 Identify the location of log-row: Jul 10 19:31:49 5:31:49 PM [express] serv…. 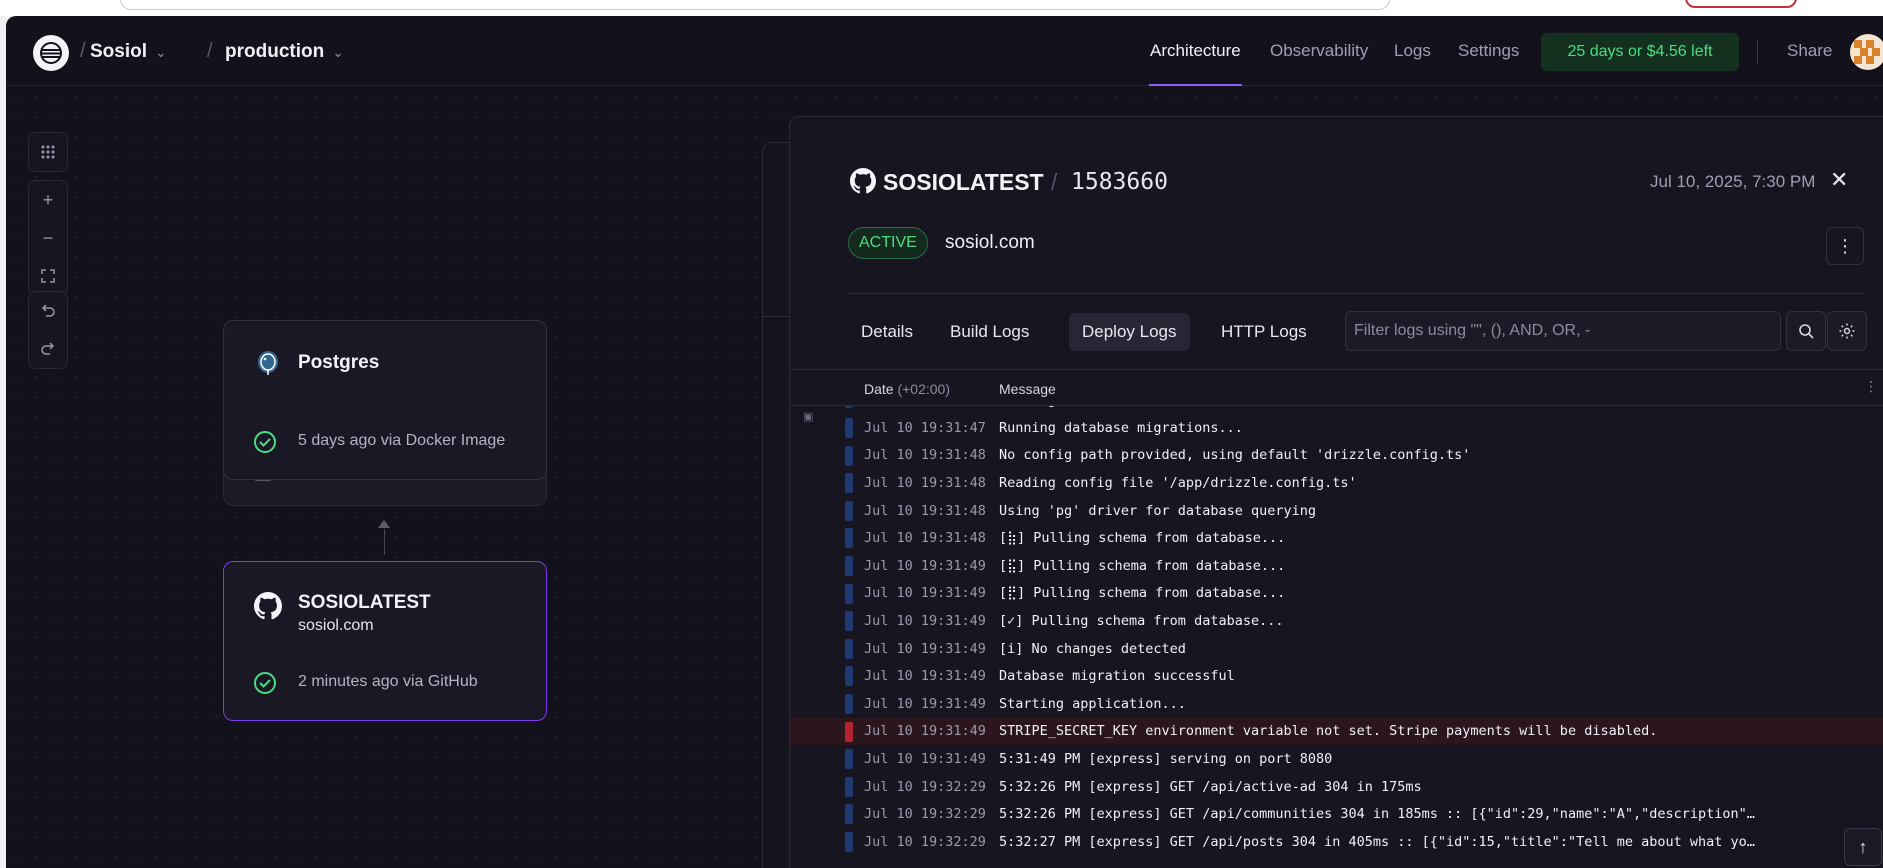
(1336, 759).